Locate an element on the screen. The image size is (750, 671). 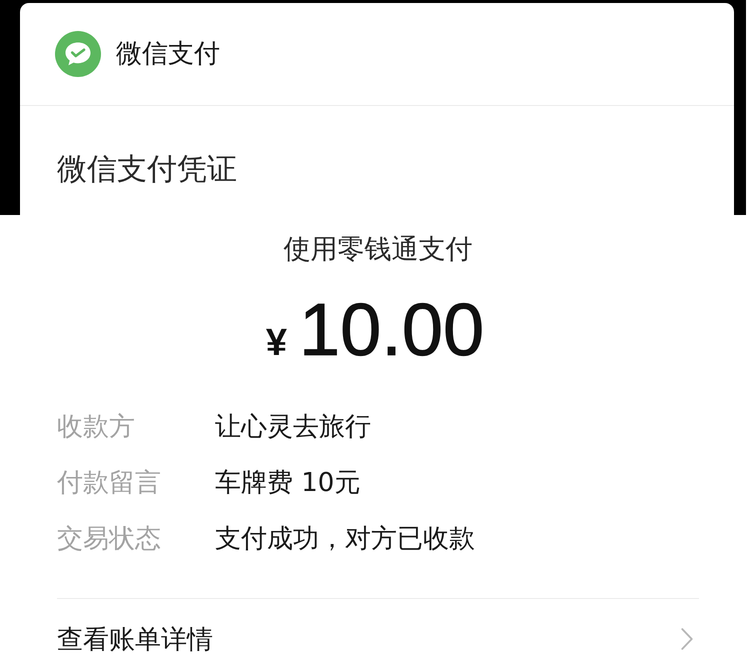
app-name: 微信支付 is located at coordinates (168, 54).